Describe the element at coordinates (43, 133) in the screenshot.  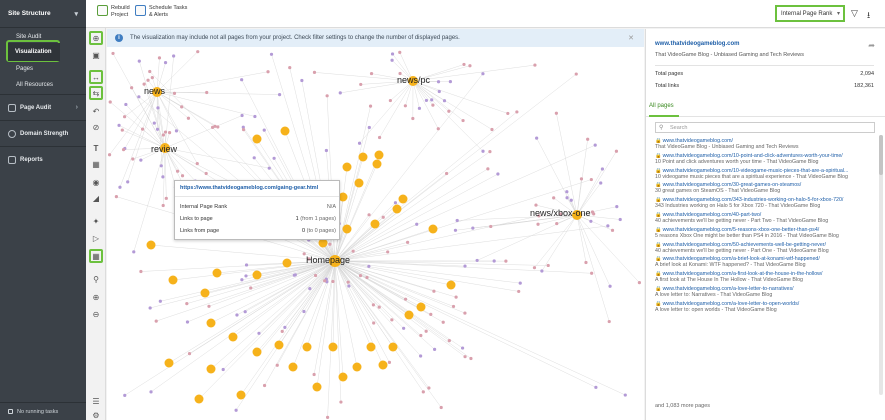
I see `sidebar-section-domain-strength: Domain Strength` at that location.